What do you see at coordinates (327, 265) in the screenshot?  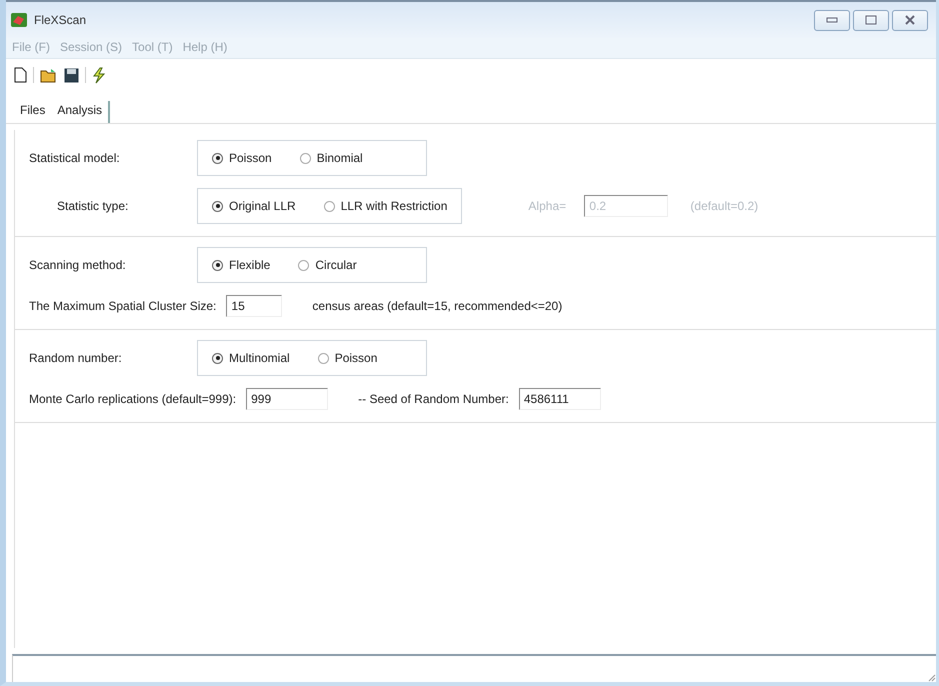 I see `radio-button: Circular` at bounding box center [327, 265].